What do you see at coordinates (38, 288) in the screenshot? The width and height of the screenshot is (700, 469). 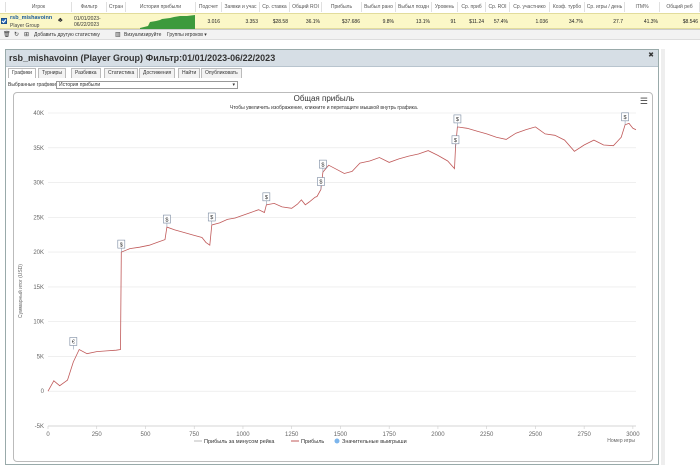 I see `y-tick-label: 15K` at bounding box center [38, 288].